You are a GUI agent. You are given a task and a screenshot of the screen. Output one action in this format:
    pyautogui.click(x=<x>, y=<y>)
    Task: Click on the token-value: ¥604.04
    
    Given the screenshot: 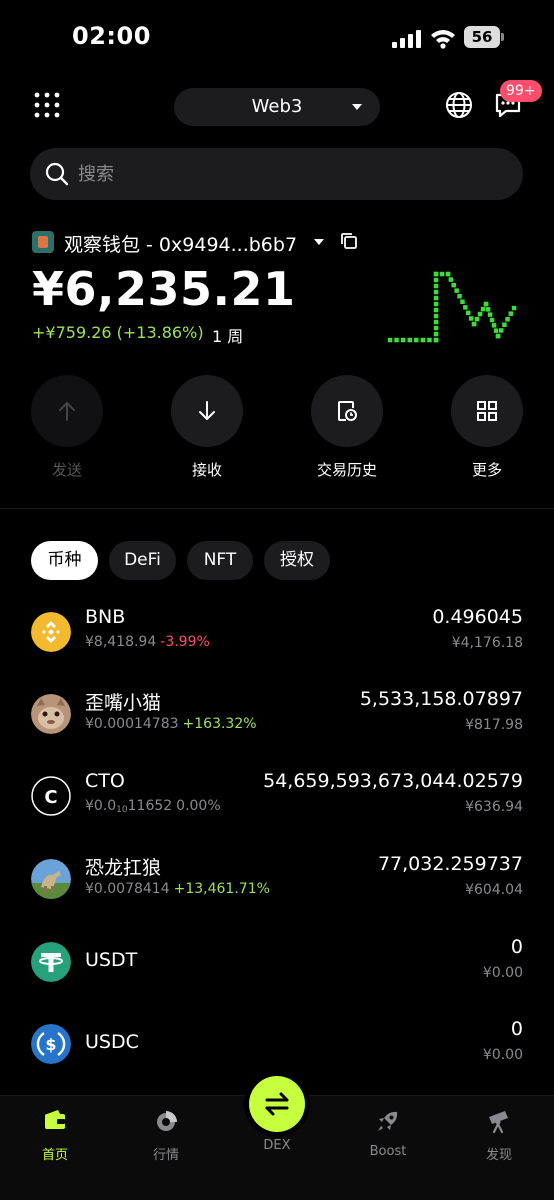 What is the action you would take?
    pyautogui.click(x=494, y=890)
    